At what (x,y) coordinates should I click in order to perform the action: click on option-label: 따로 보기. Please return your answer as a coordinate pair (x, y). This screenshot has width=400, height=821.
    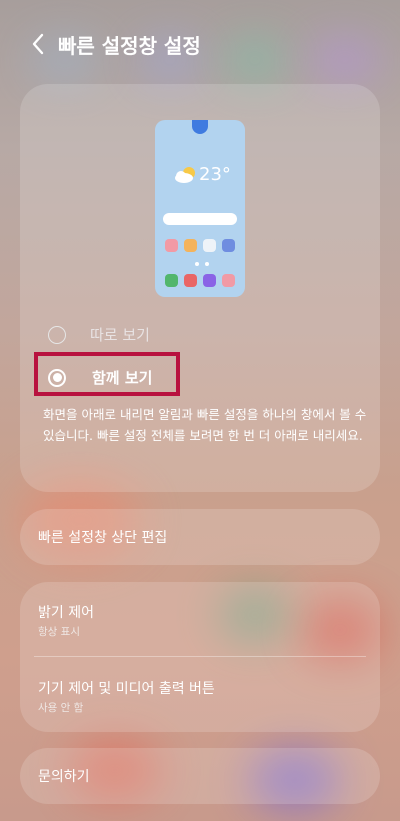
    Looking at the image, I should click on (120, 335).